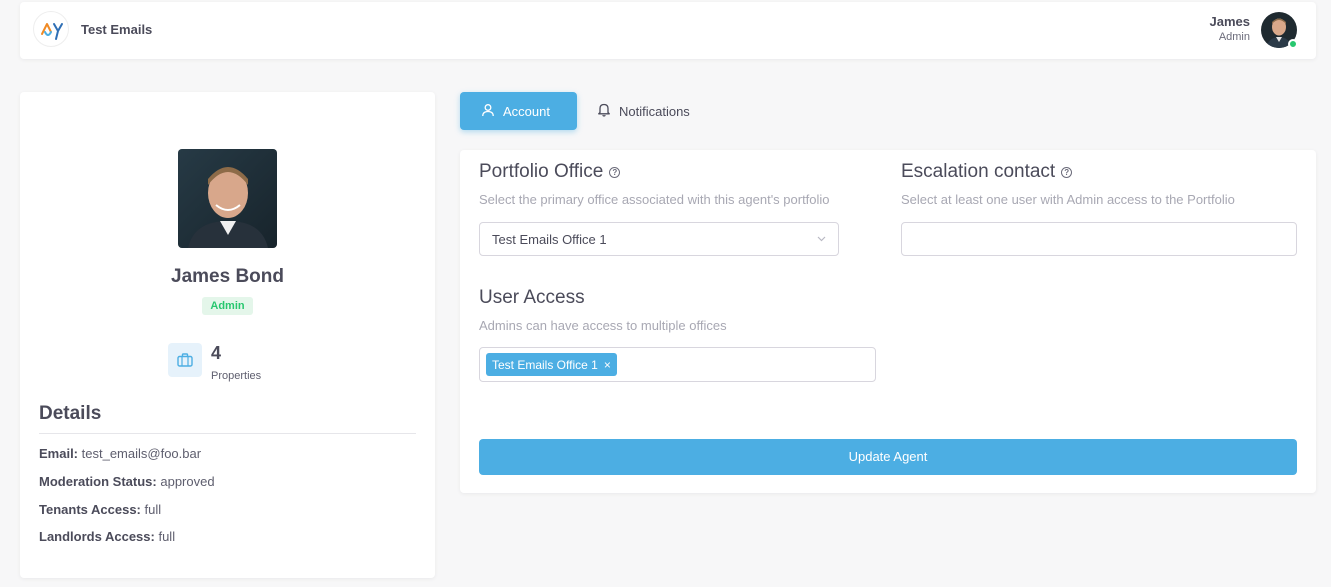 The image size is (1331, 587). What do you see at coordinates (236, 376) in the screenshot?
I see `properties-label: Properties` at bounding box center [236, 376].